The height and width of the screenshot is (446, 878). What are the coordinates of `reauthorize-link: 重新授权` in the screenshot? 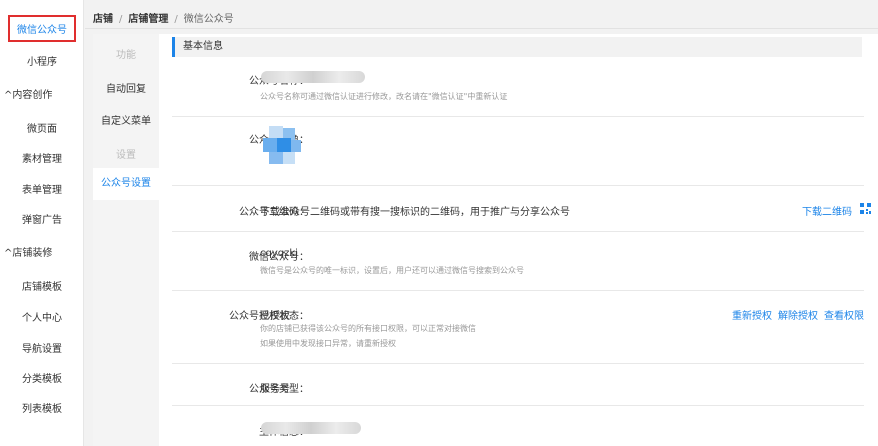 It's located at (752, 314).